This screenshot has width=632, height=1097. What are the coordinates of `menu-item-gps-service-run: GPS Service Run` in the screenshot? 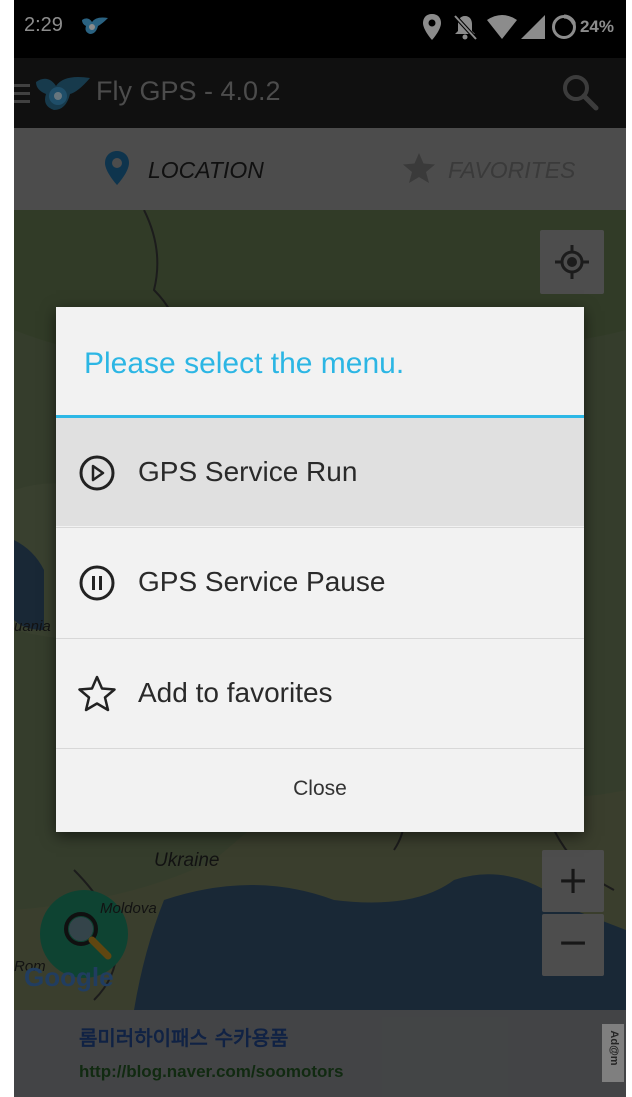 It's located at (320, 472).